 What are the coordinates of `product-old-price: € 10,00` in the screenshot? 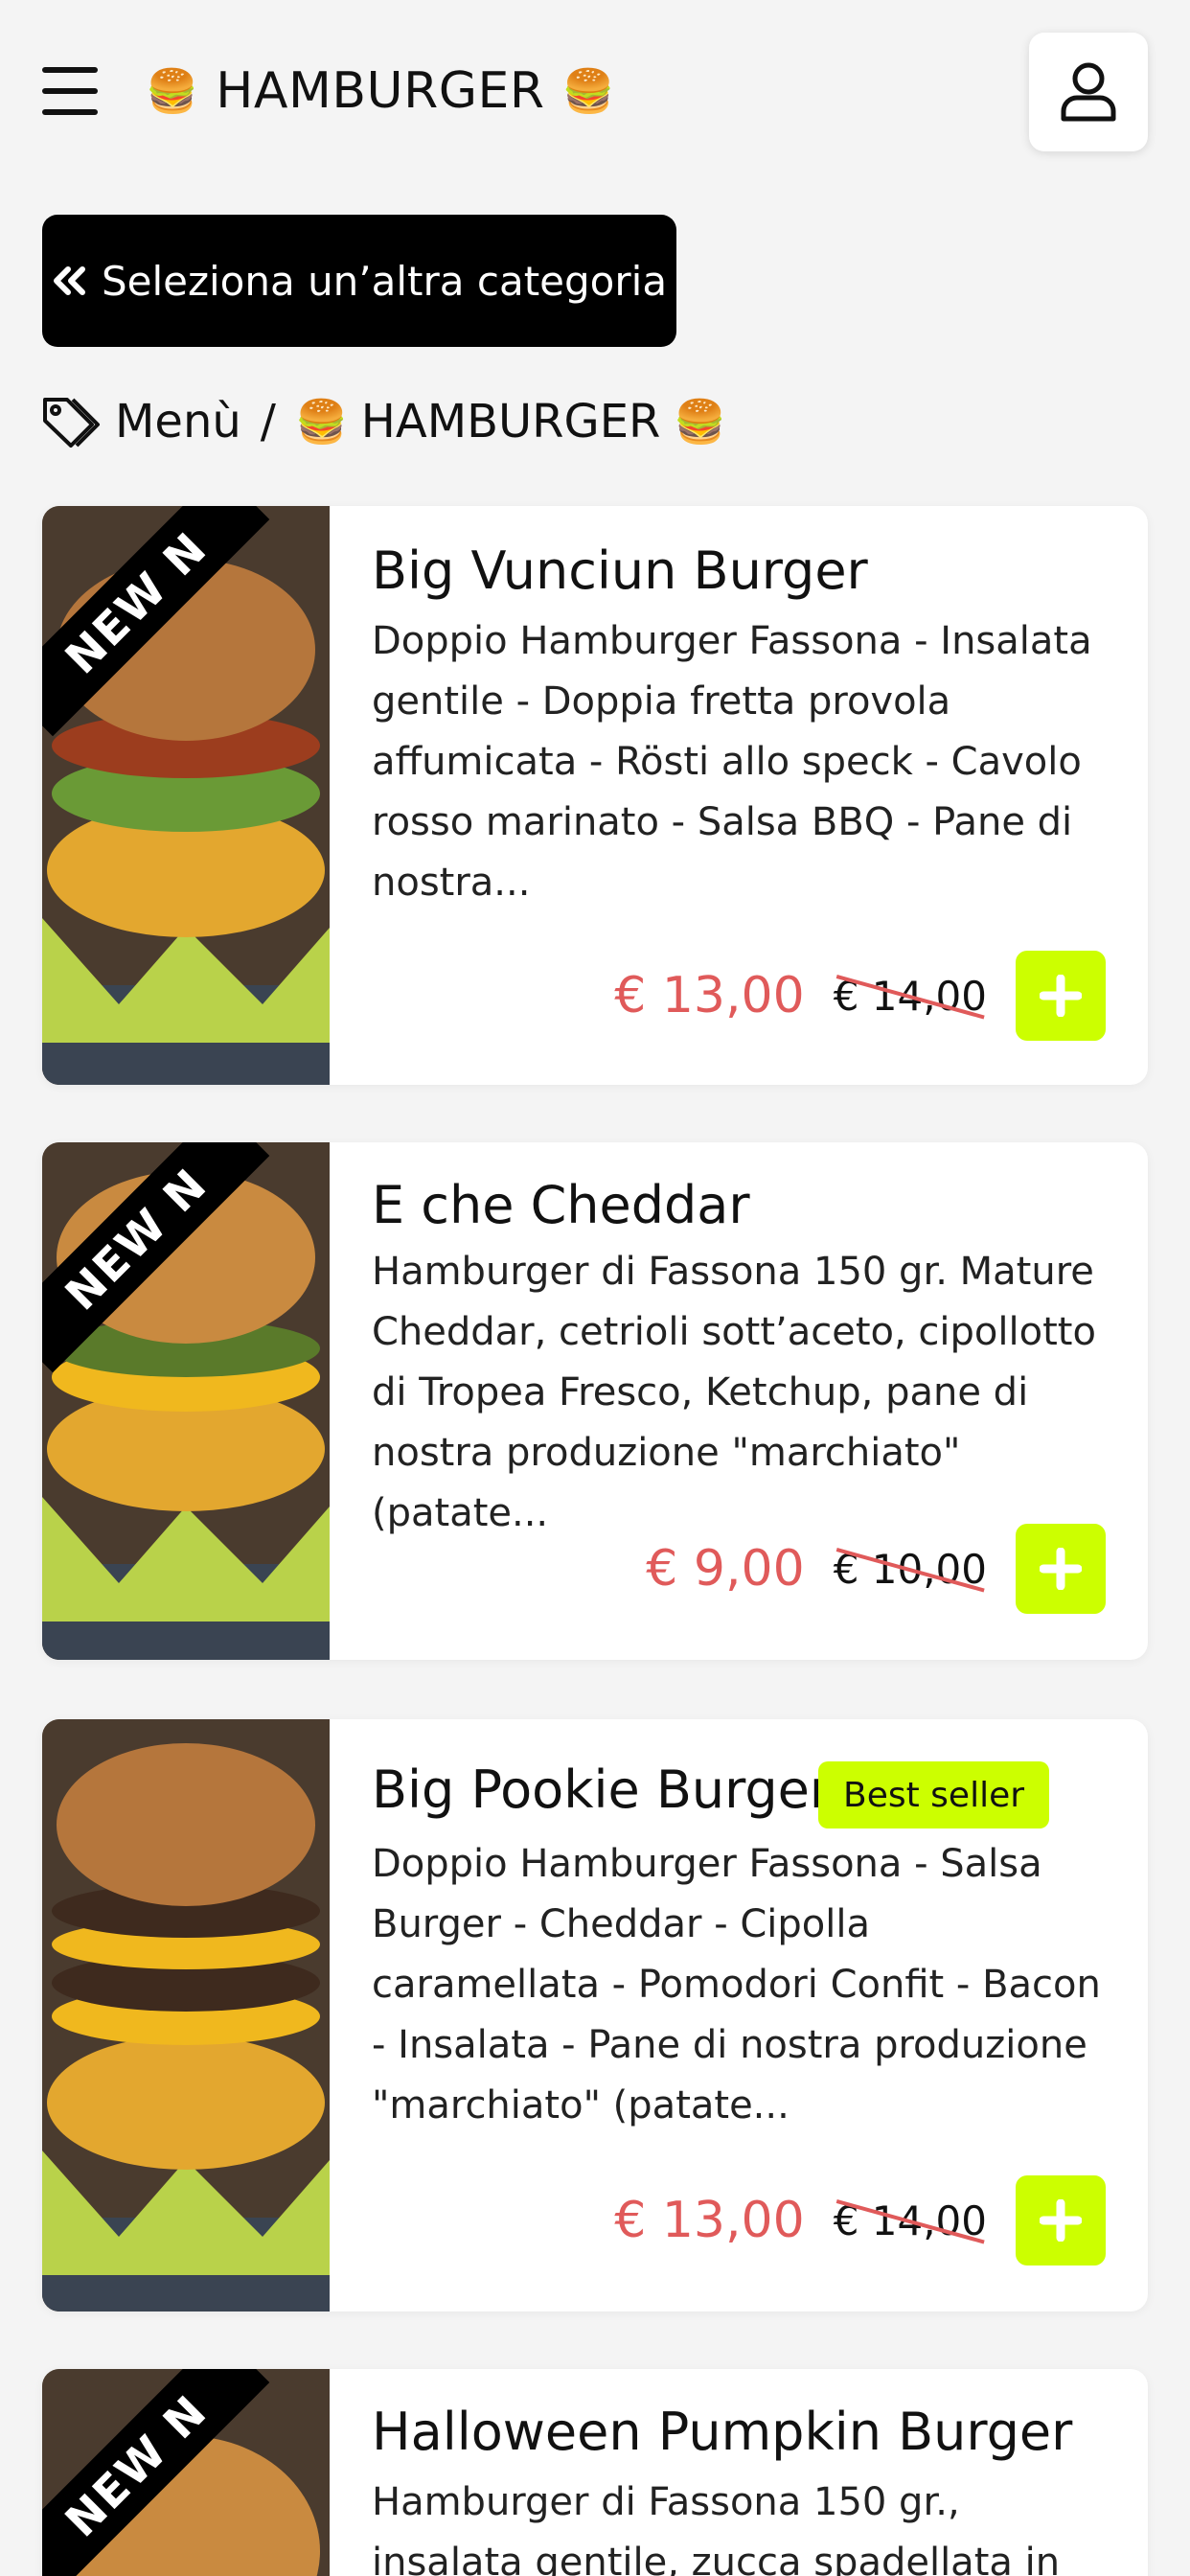 It's located at (911, 1569).